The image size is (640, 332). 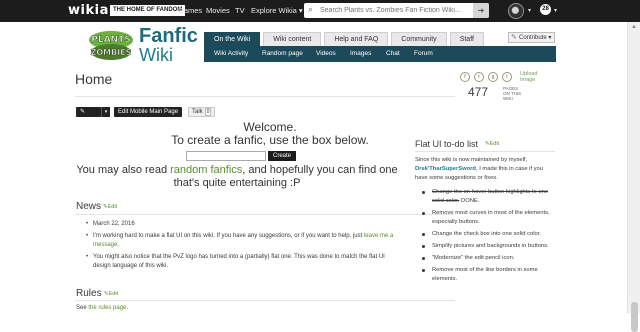 What do you see at coordinates (326, 53) in the screenshot?
I see `subnav-videos: Videos` at bounding box center [326, 53].